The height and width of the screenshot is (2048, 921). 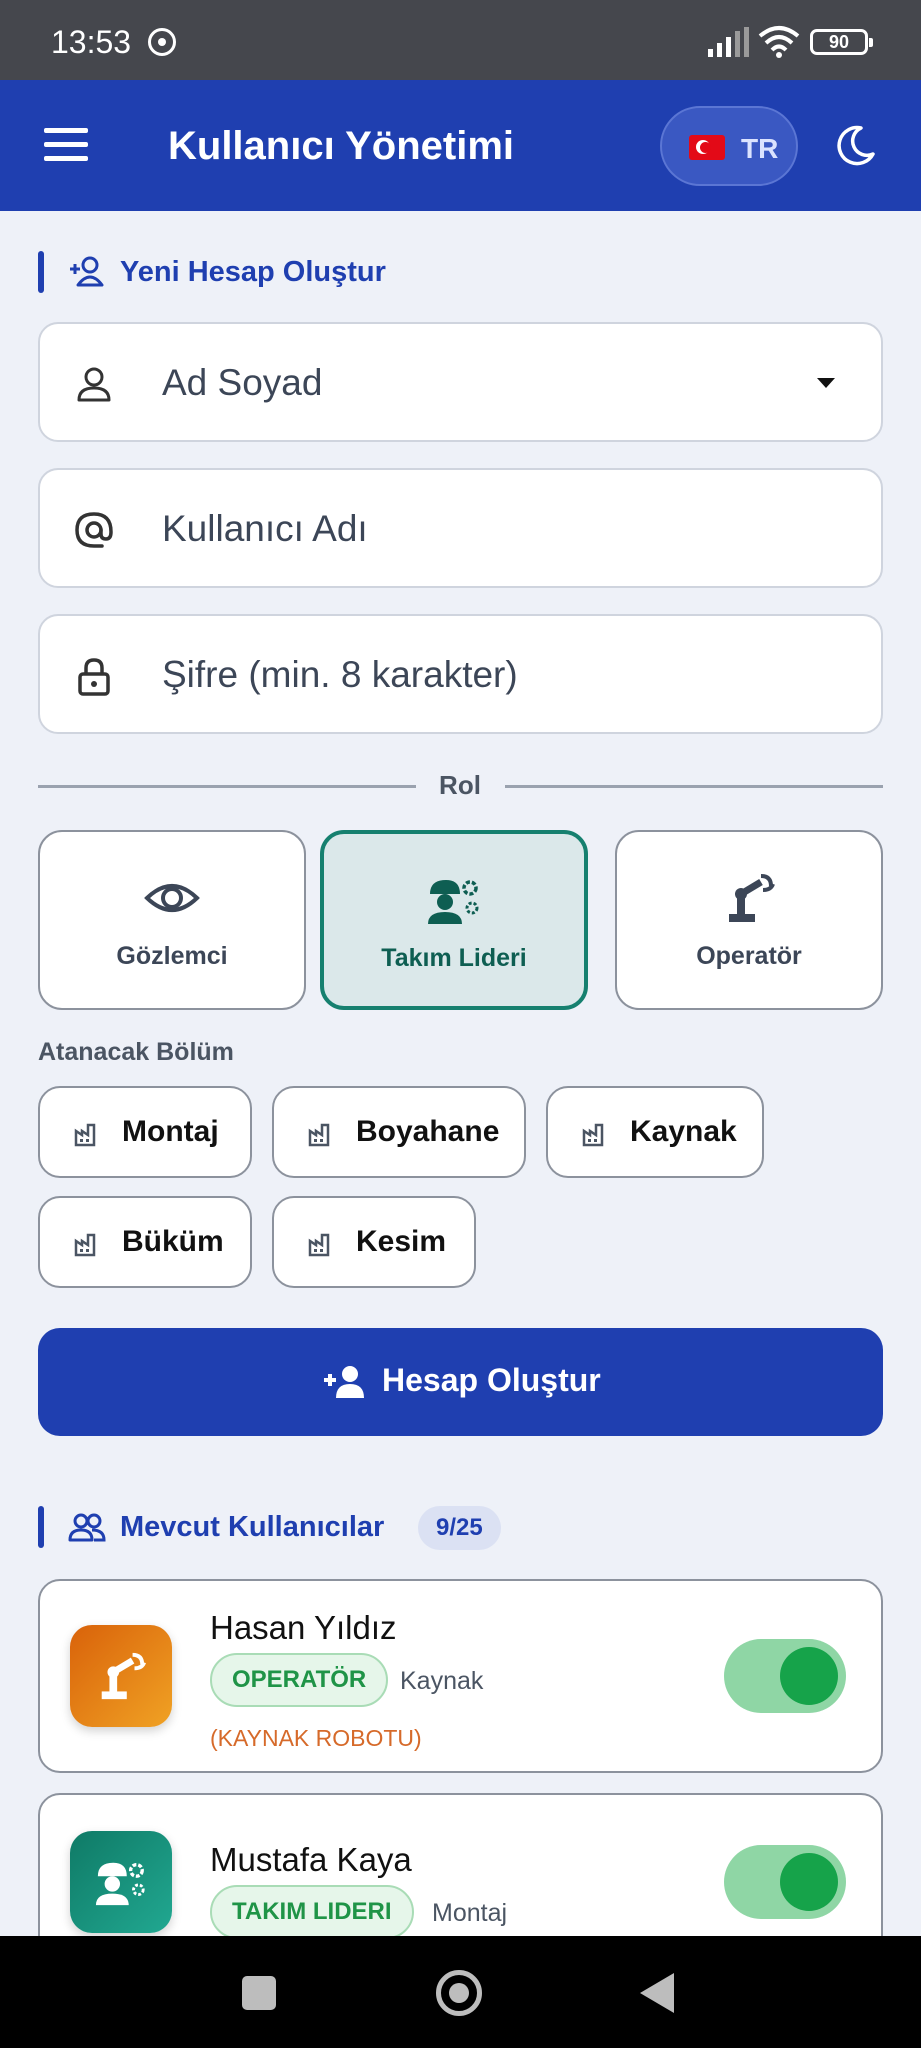 I want to click on department-chip-label: Boyahane, so click(x=428, y=1131).